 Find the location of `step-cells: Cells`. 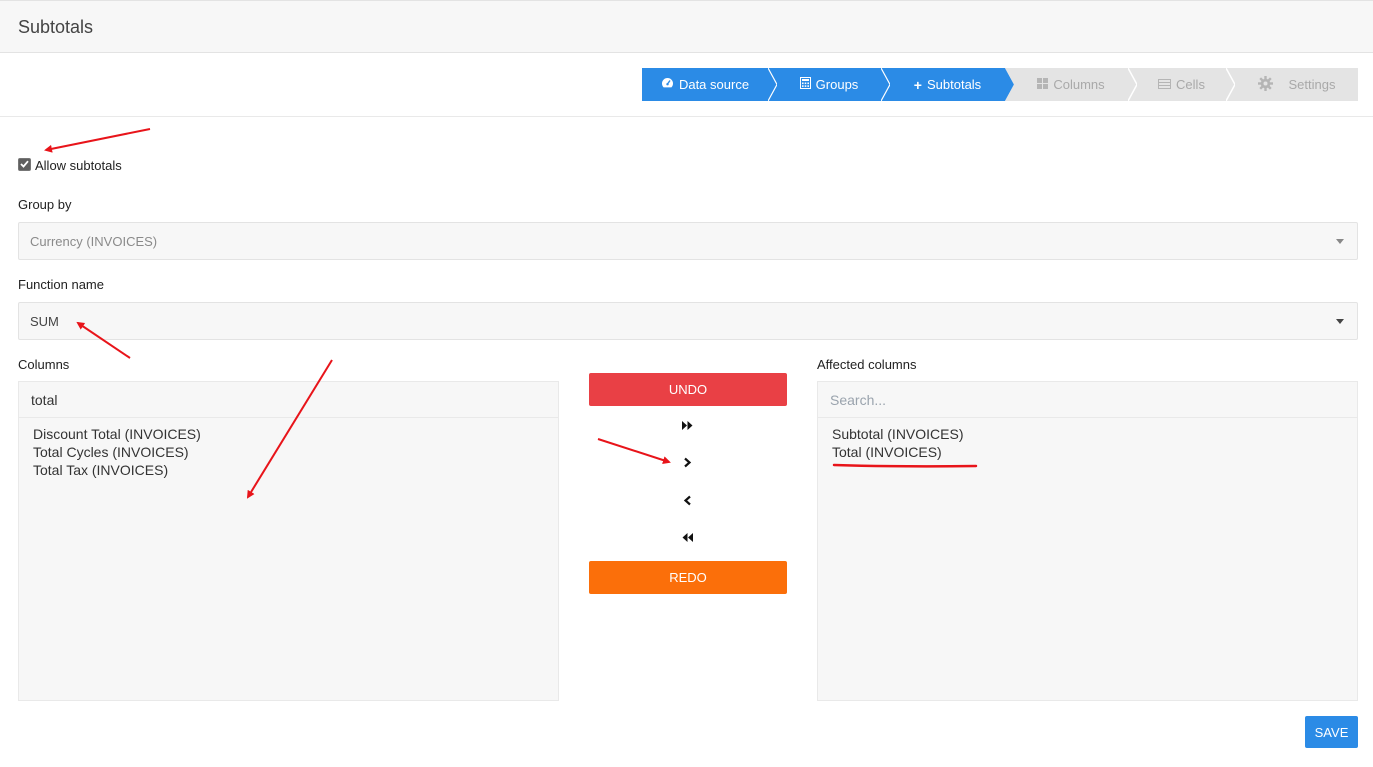

step-cells: Cells is located at coordinates (1181, 84).